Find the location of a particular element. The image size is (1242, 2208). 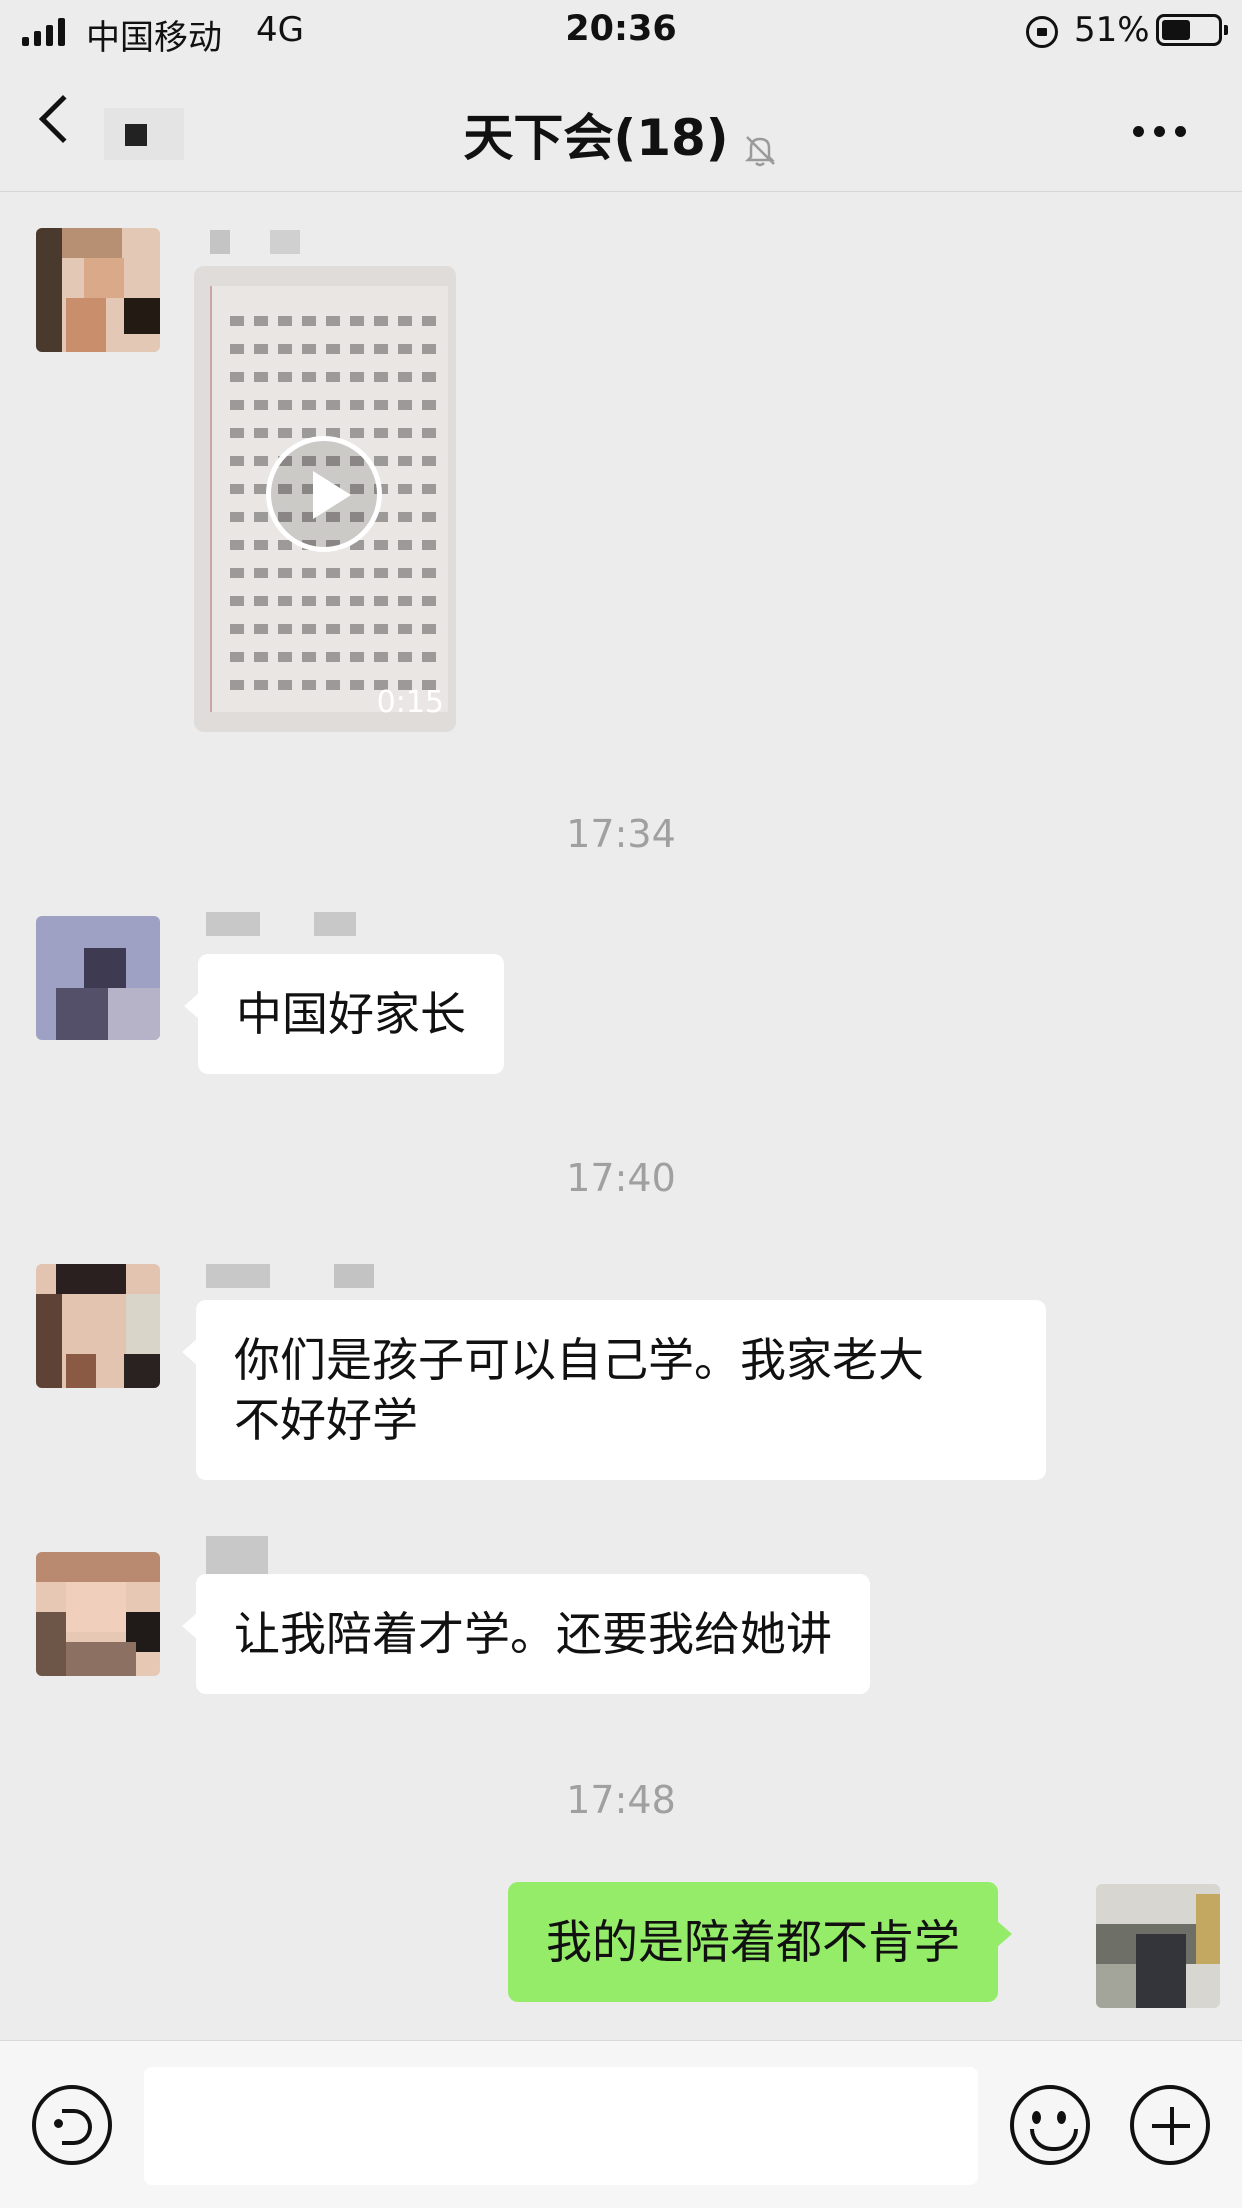

message-text-line-2: 不好好学 is located at coordinates (326, 1420).